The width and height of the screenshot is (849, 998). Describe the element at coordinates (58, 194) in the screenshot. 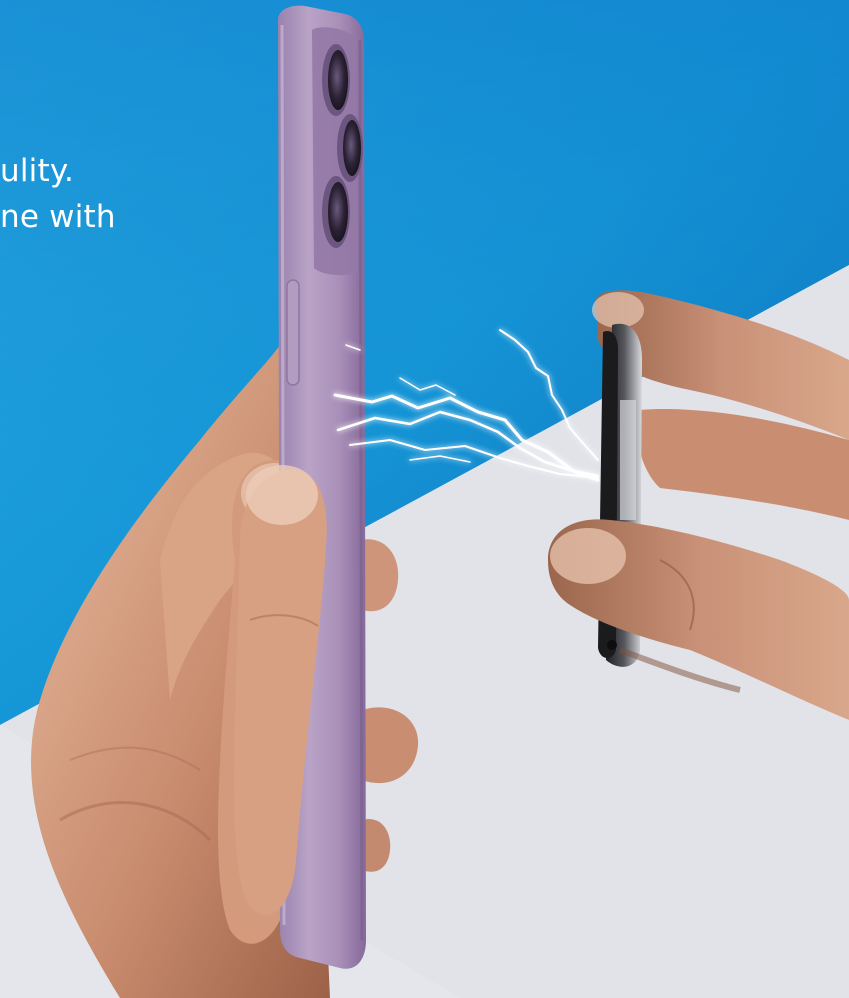

I see `description-text: ulity. ne with` at that location.